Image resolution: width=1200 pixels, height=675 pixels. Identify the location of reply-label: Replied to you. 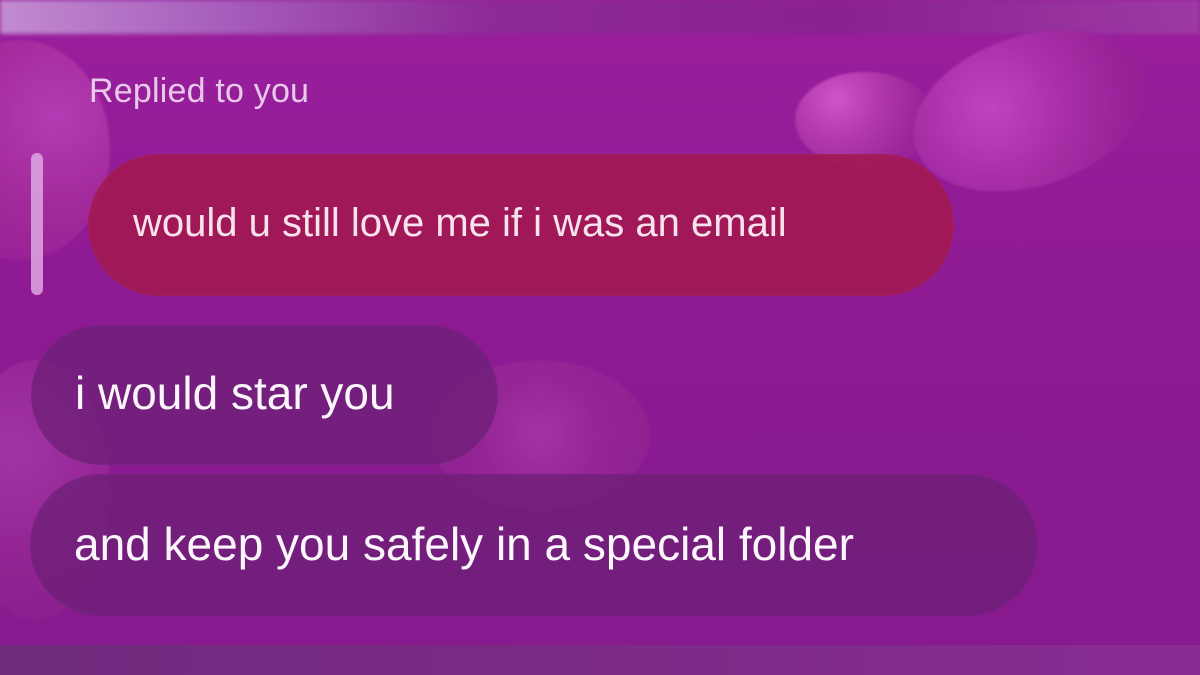
(199, 91).